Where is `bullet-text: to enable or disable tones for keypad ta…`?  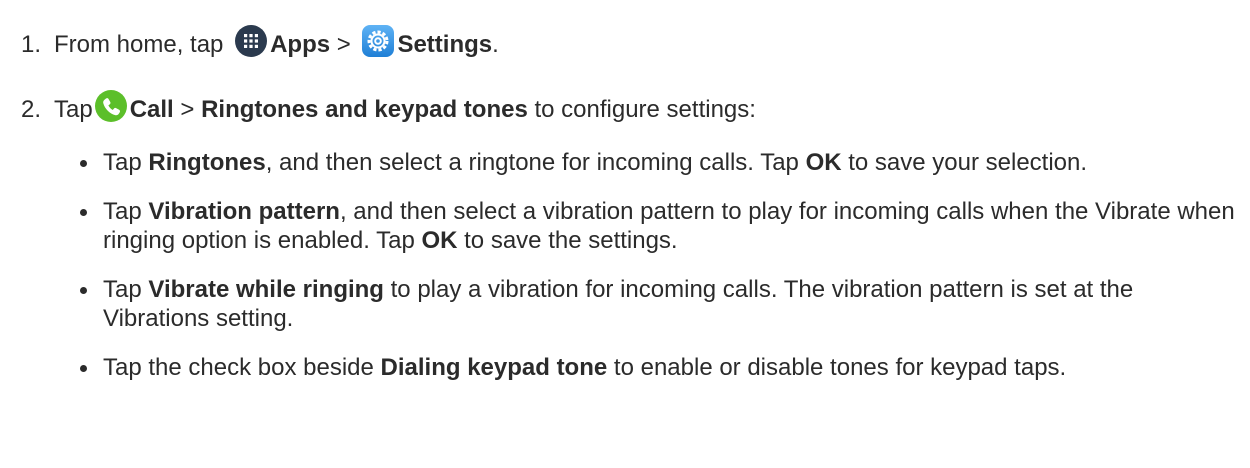
bullet-text: to enable or disable tones for keypad ta… is located at coordinates (840, 367).